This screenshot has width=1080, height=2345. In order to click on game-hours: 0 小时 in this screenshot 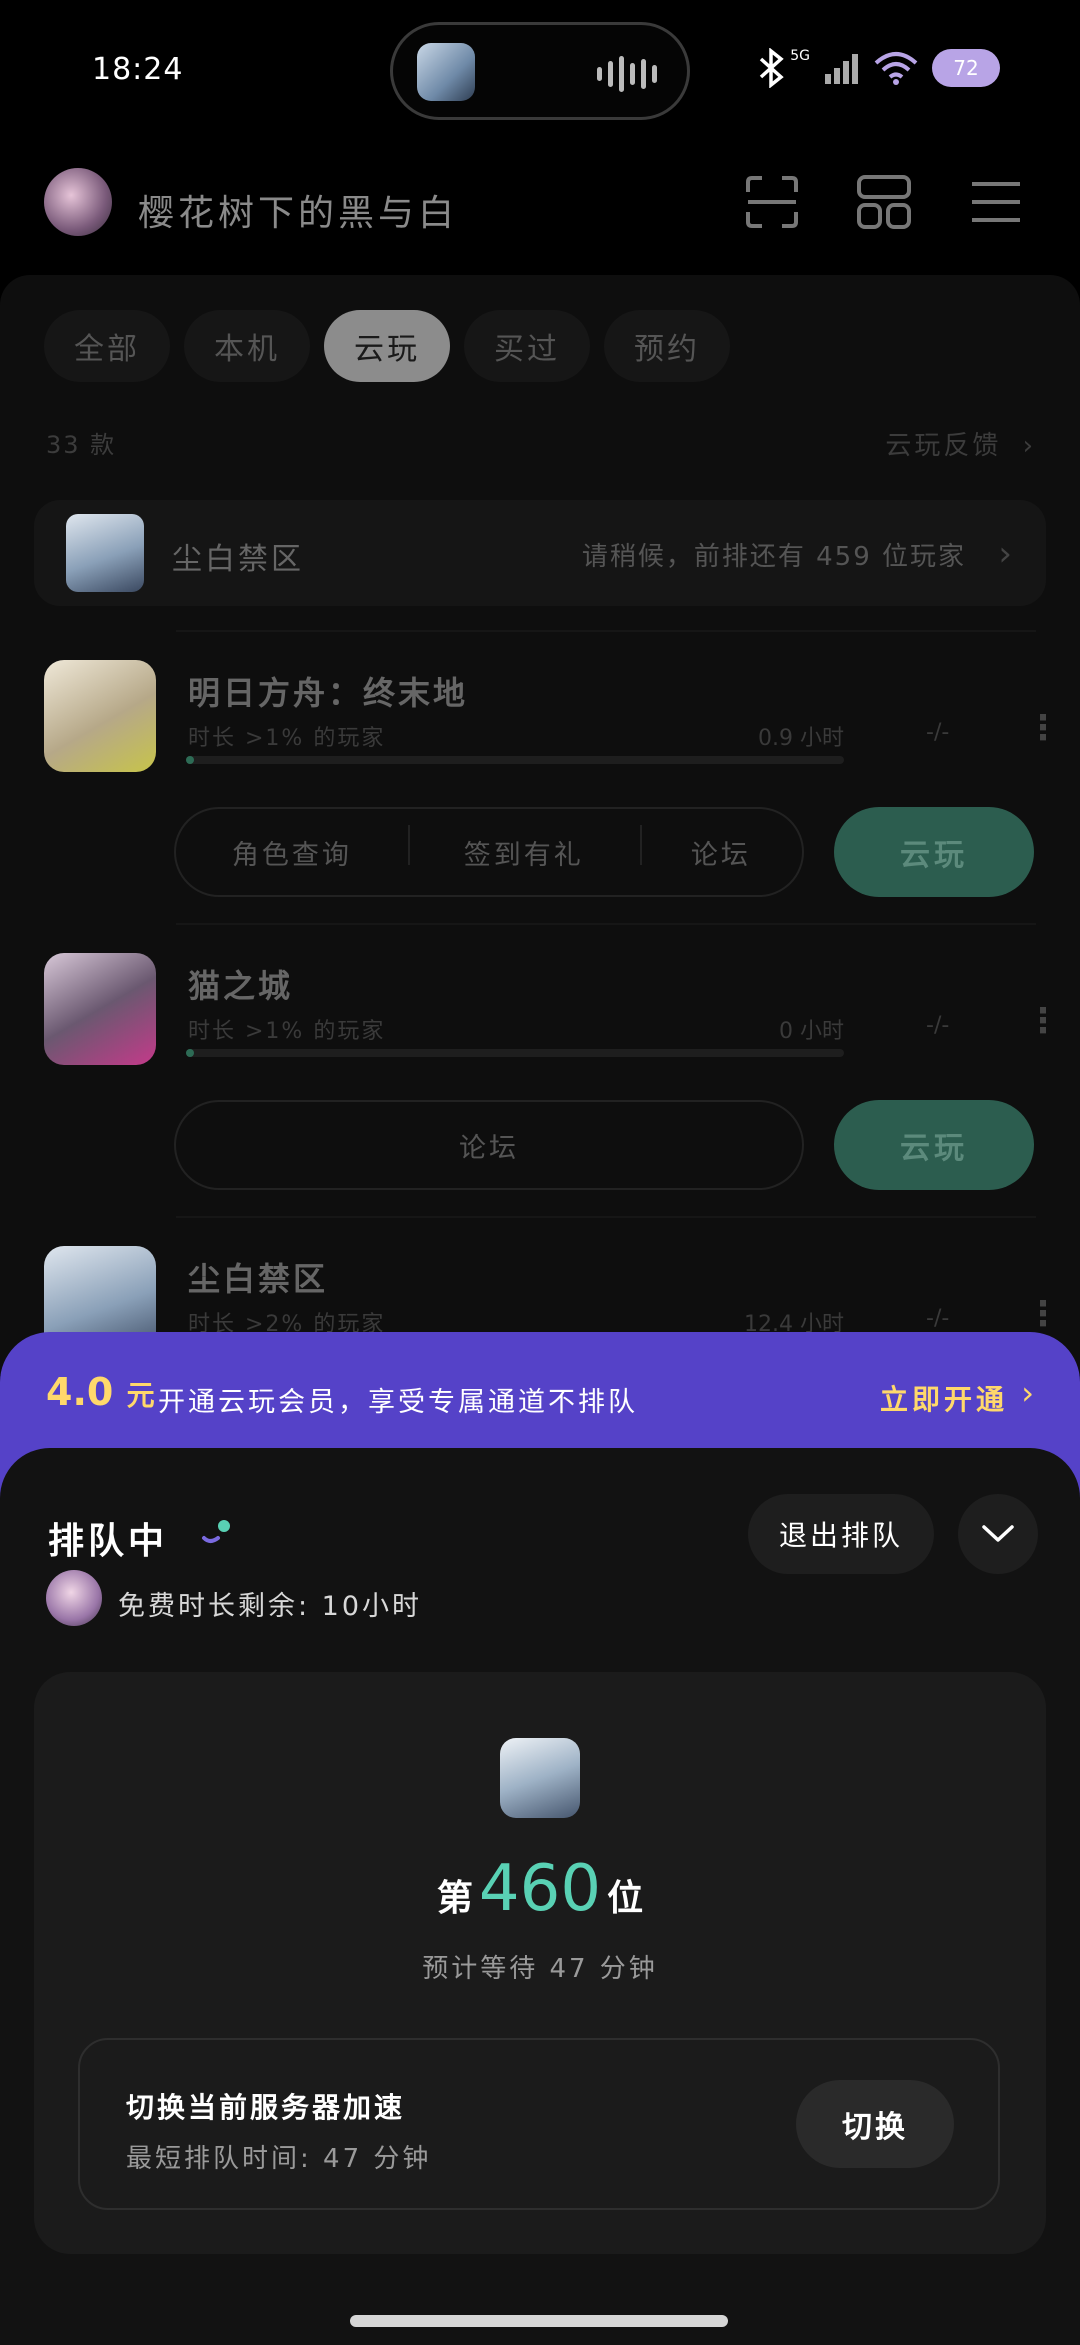, I will do `click(811, 1031)`.